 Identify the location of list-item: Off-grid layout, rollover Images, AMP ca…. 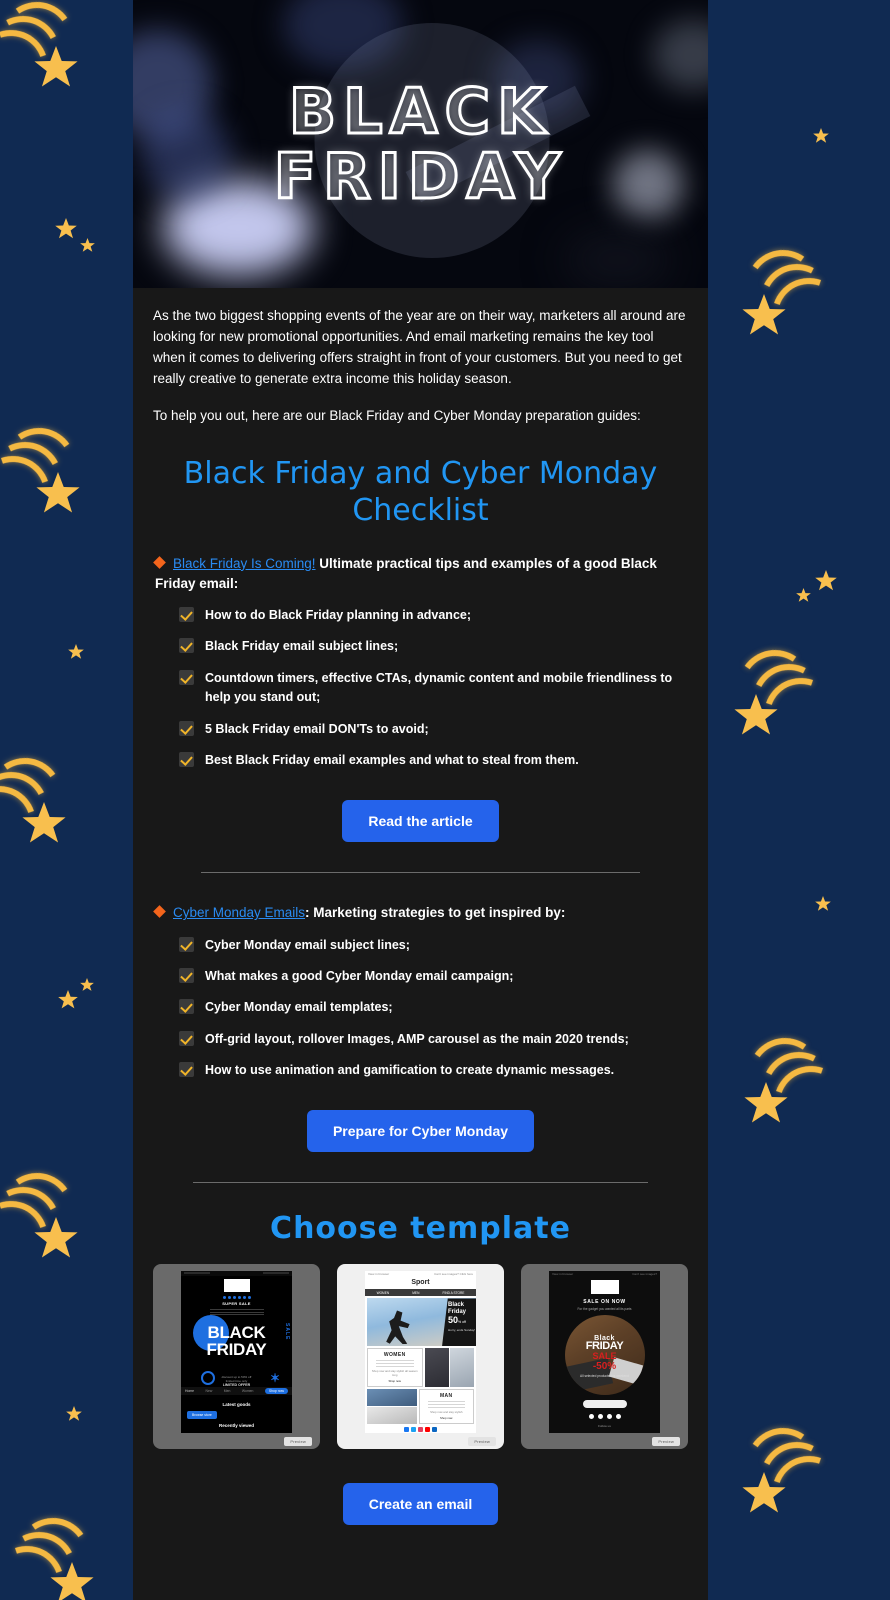
(433, 1039).